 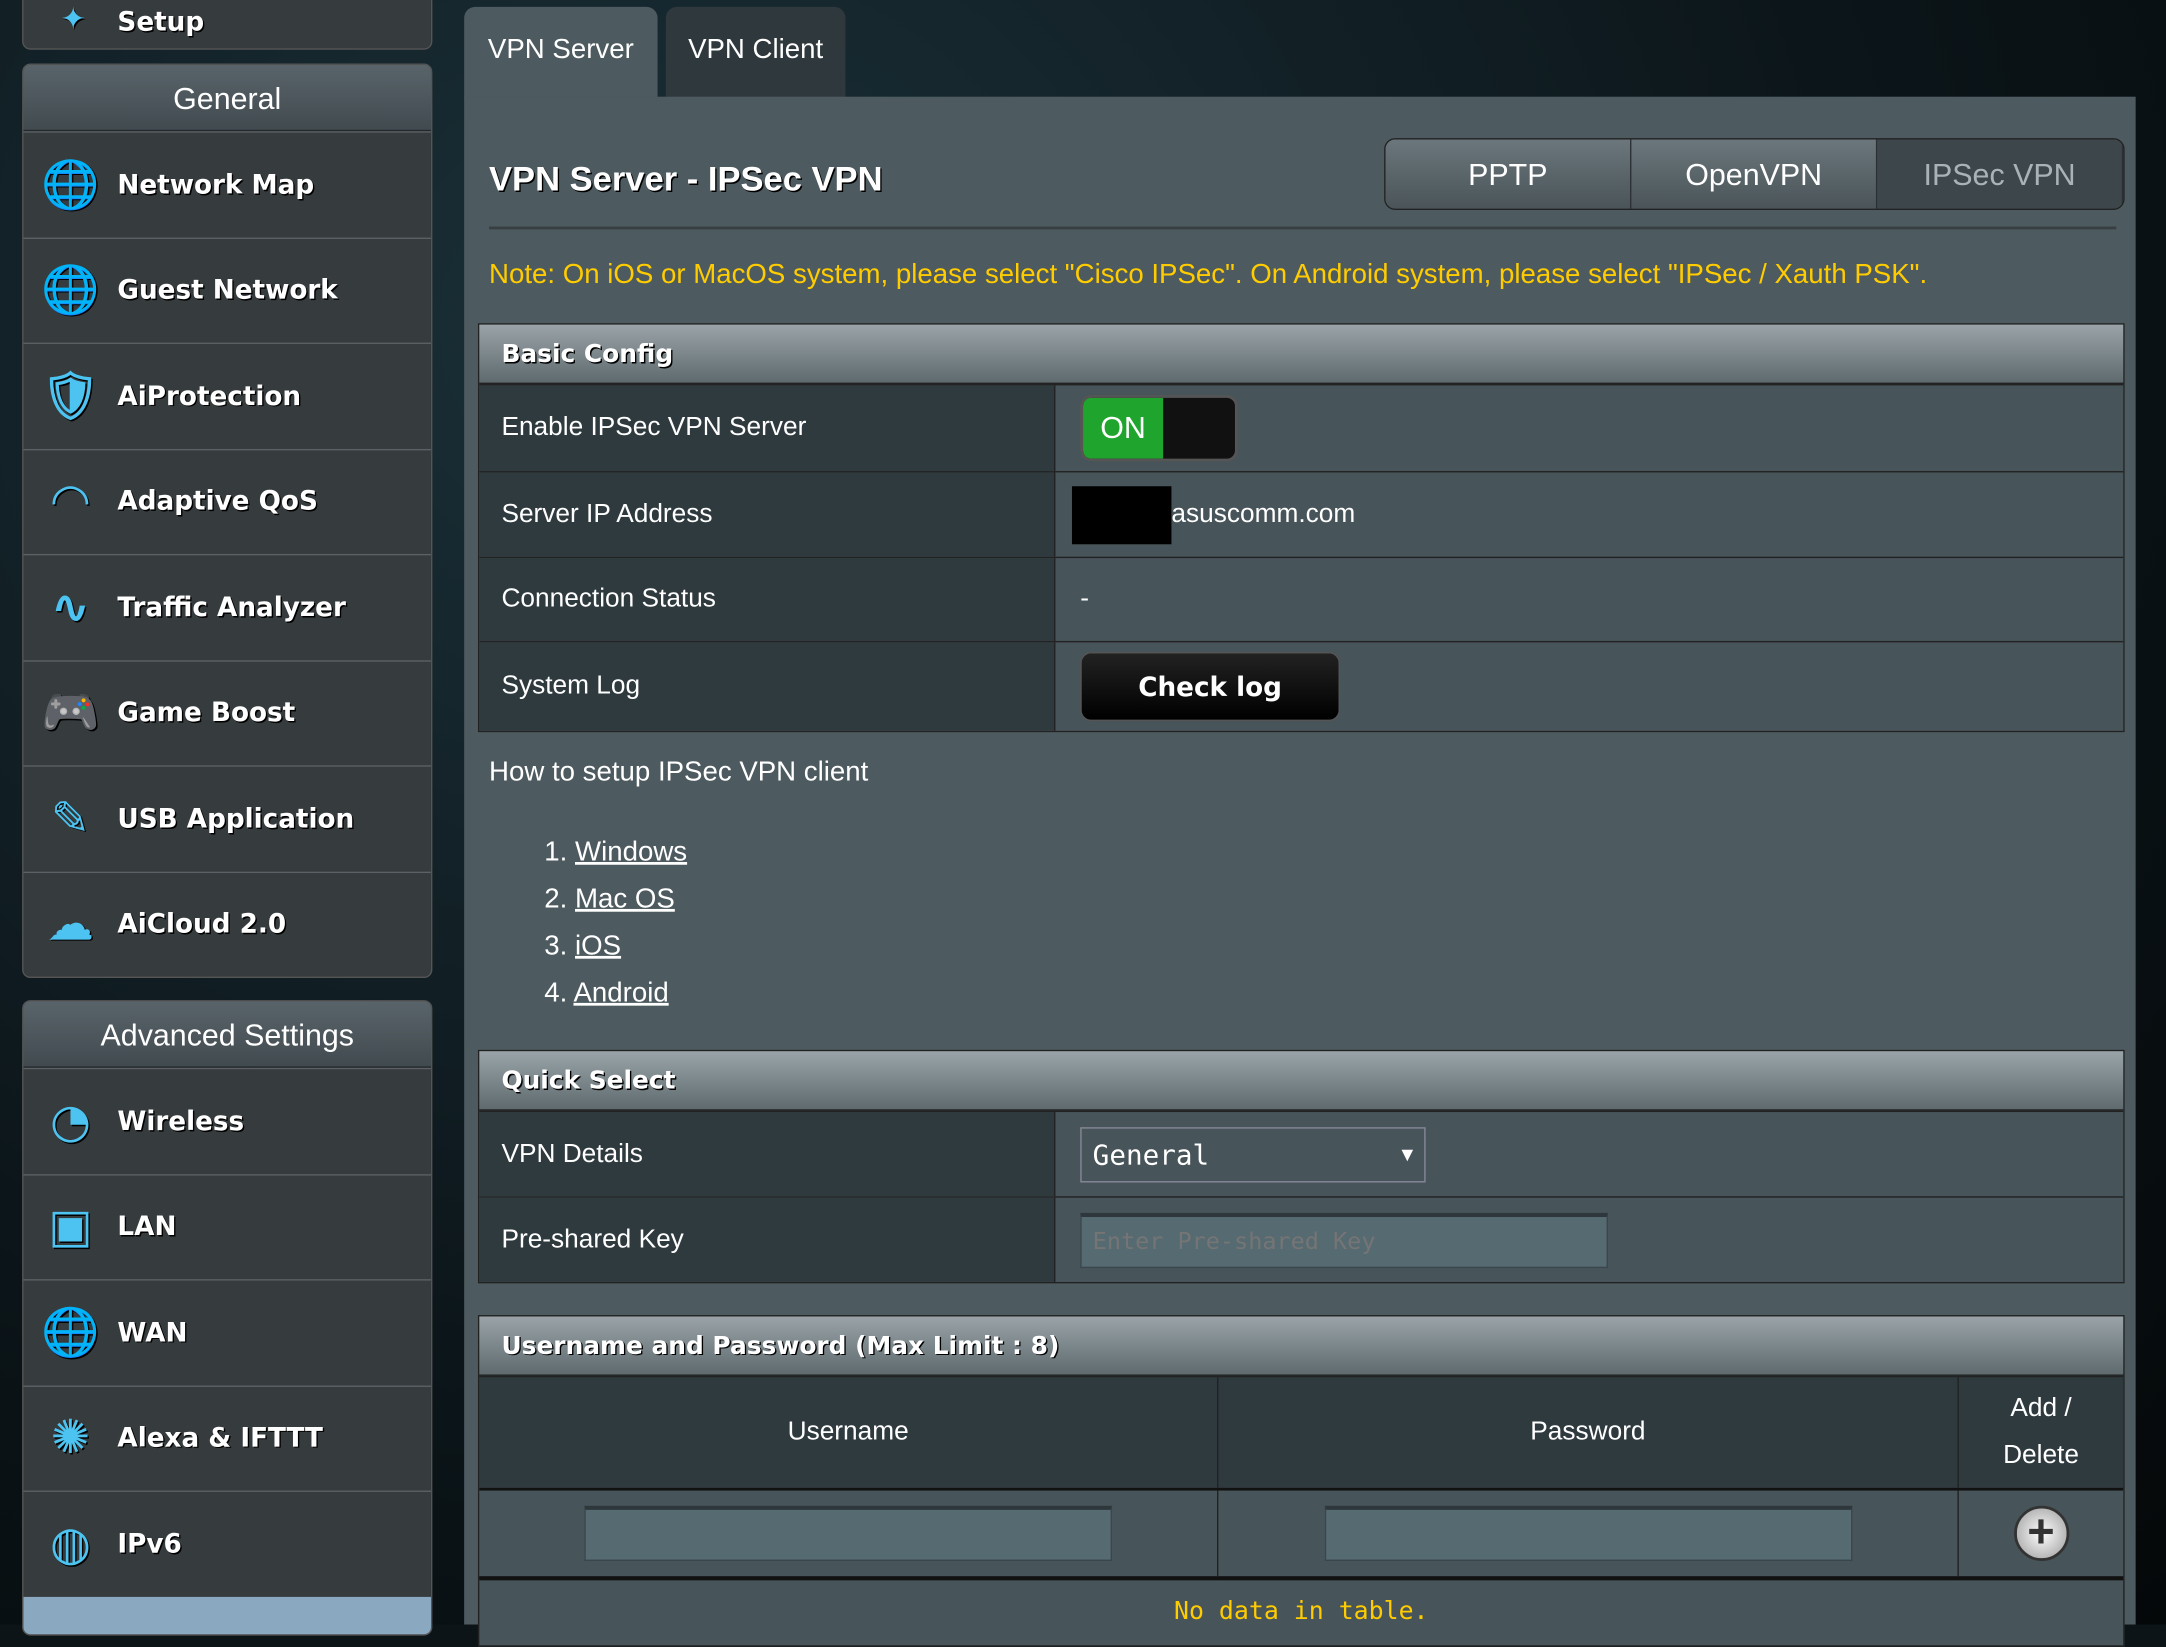 I want to click on globe-icon: 🌐, so click(x=70, y=1333).